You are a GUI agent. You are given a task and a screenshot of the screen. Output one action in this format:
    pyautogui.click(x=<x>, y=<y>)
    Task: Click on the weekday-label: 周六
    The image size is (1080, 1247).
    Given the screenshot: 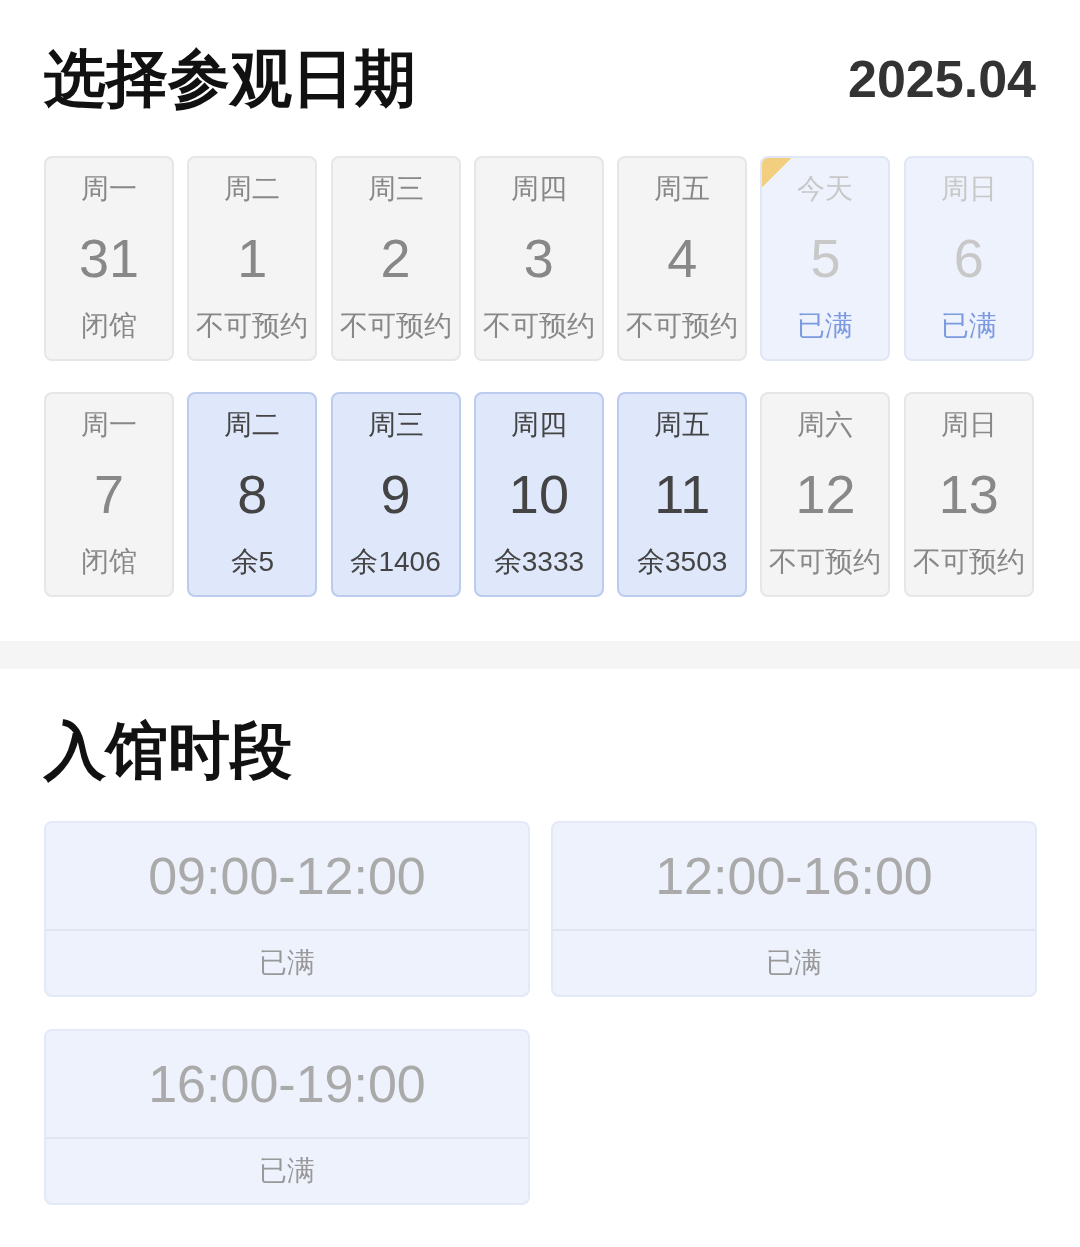 What is the action you would take?
    pyautogui.click(x=825, y=425)
    